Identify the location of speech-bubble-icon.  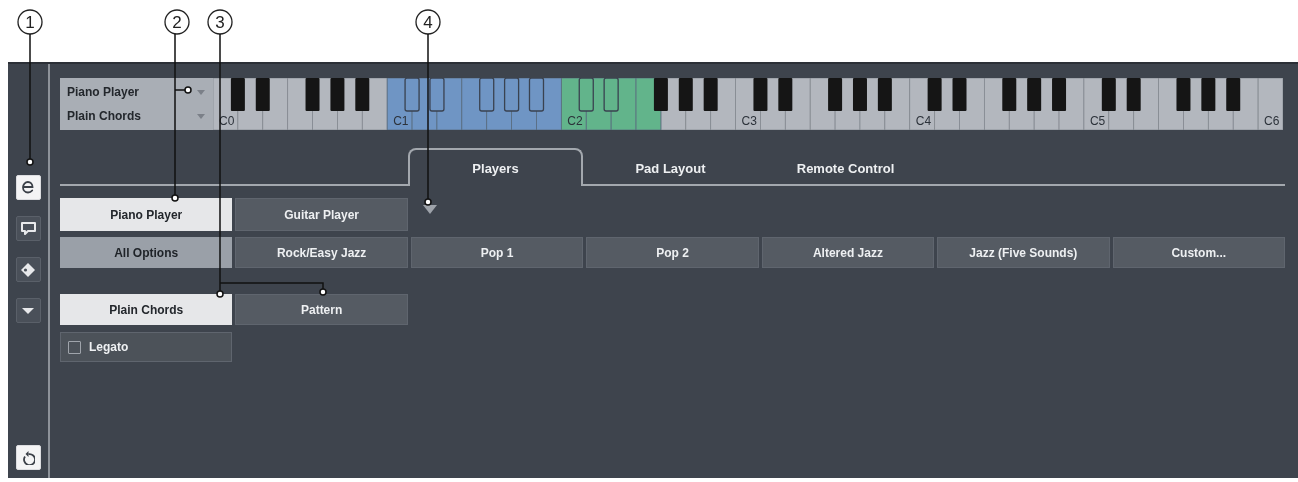
(28, 228).